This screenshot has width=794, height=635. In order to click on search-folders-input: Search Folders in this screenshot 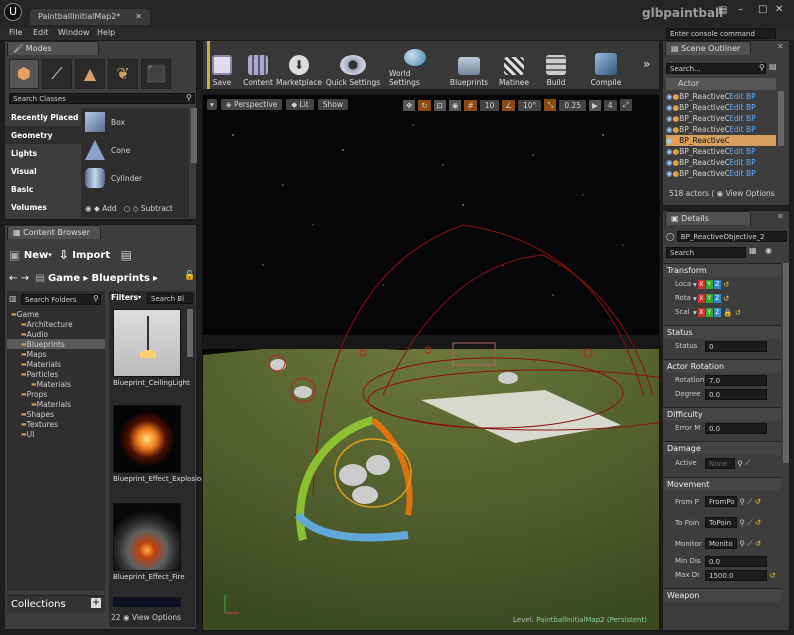, I will do `click(61, 299)`.